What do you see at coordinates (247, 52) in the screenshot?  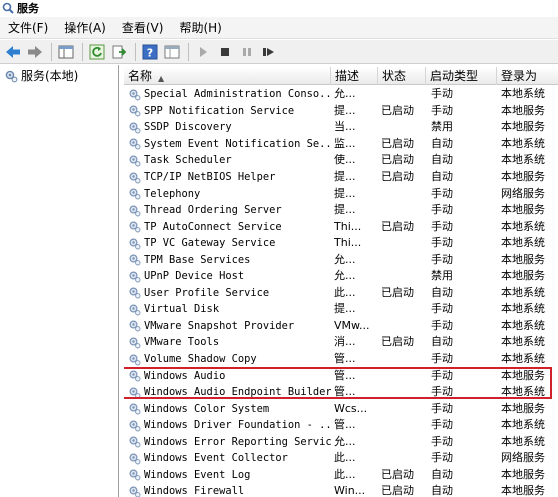 I see `pause-service-button` at bounding box center [247, 52].